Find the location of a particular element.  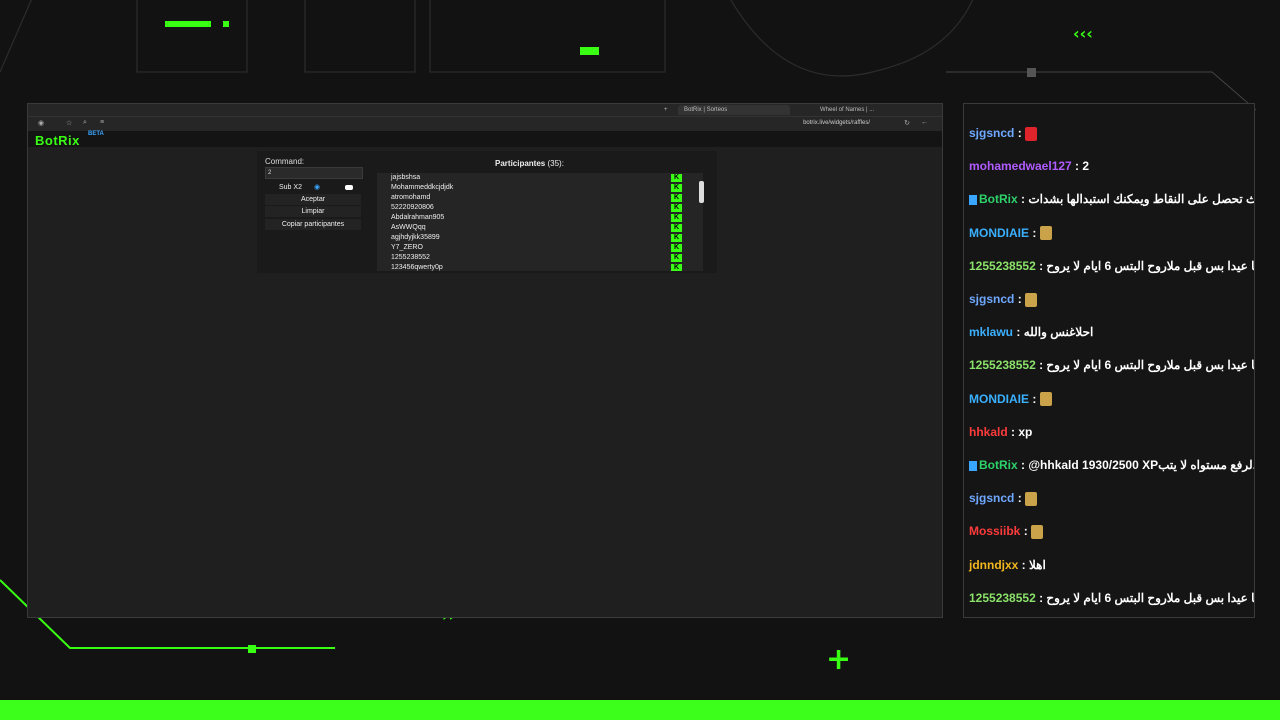

participant-row: AsWWQqq K is located at coordinates (540, 228).